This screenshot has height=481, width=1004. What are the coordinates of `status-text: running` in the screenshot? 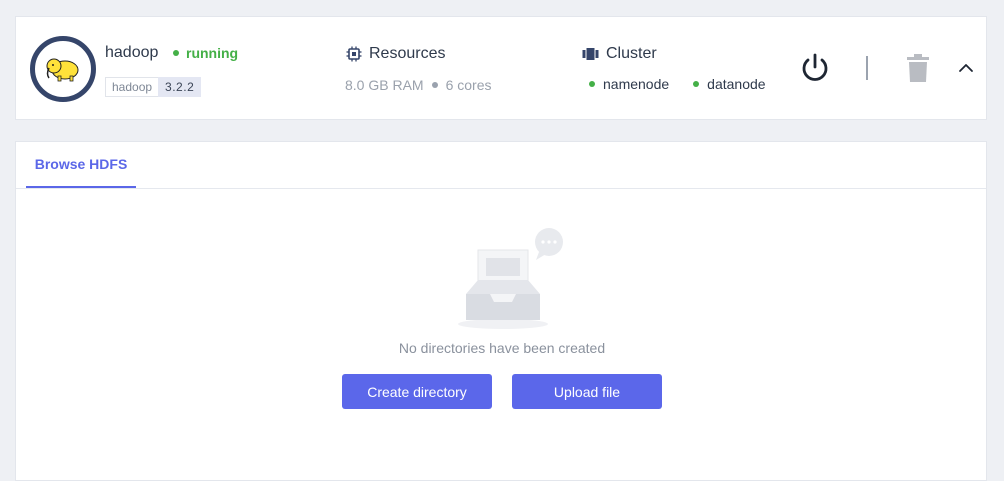 It's located at (212, 53).